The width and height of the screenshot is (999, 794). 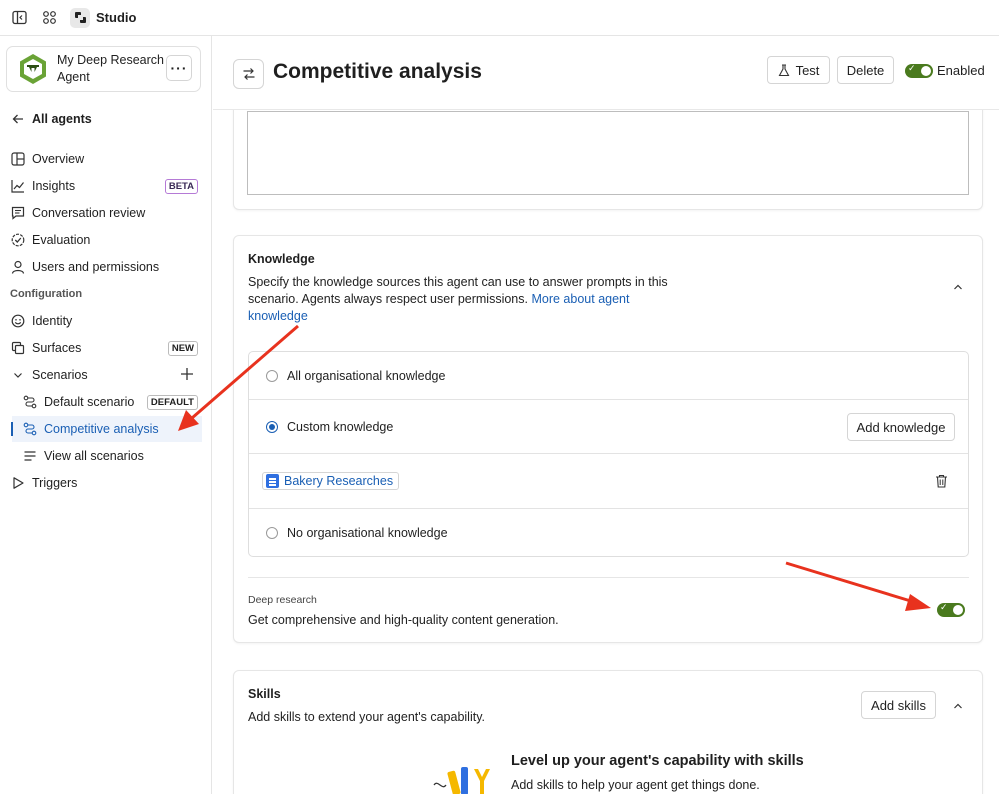 What do you see at coordinates (106, 483) in the screenshot?
I see `sidebar-item-triggers: Triggers` at bounding box center [106, 483].